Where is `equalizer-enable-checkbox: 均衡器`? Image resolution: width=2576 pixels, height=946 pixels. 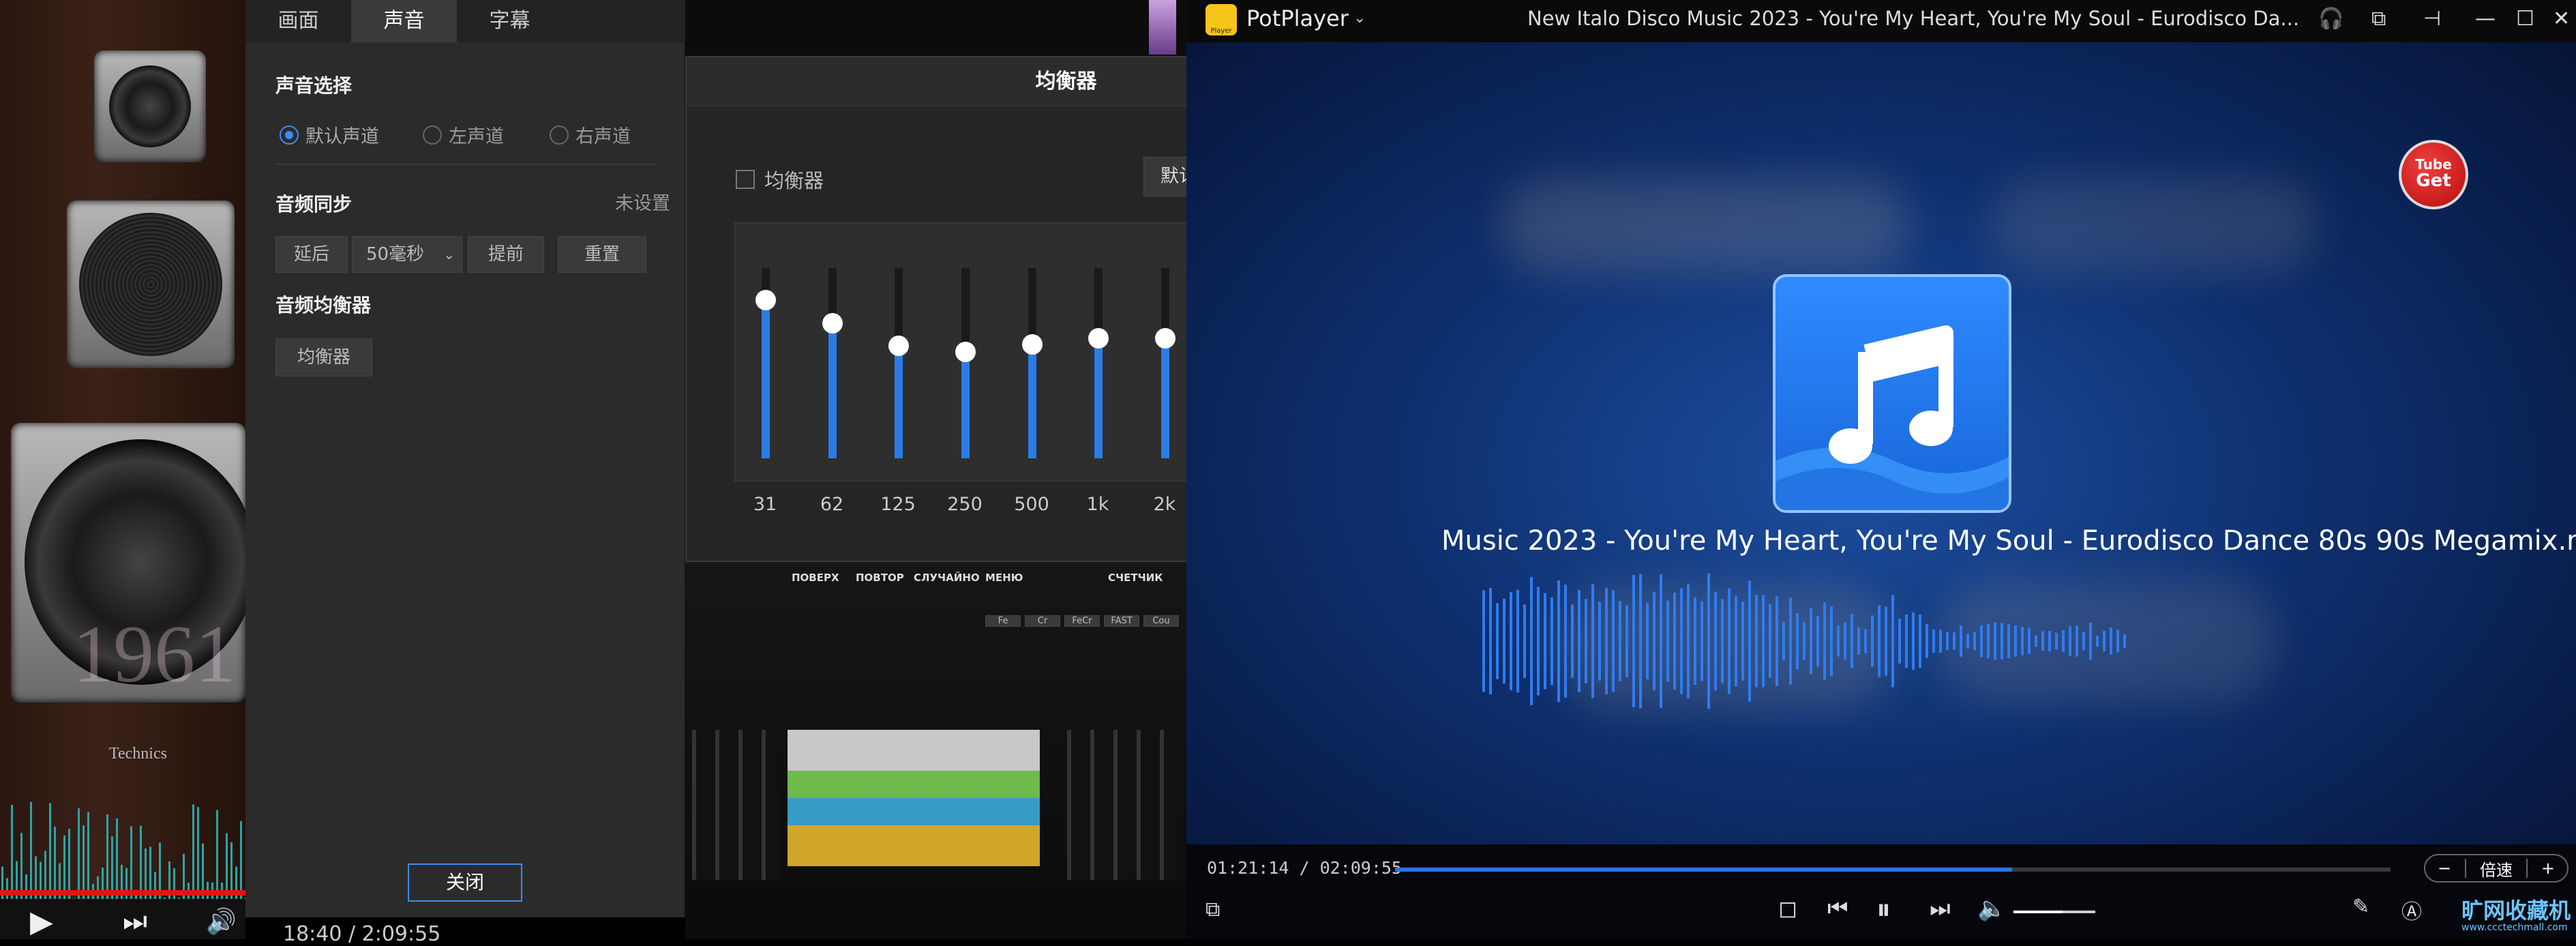 equalizer-enable-checkbox: 均衡器 is located at coordinates (780, 179).